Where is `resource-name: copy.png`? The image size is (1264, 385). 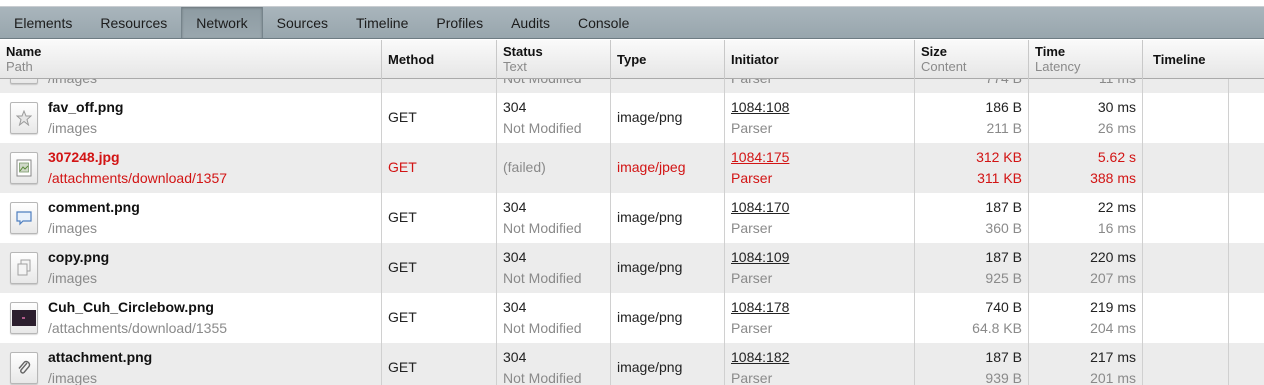 resource-name: copy.png is located at coordinates (79, 257).